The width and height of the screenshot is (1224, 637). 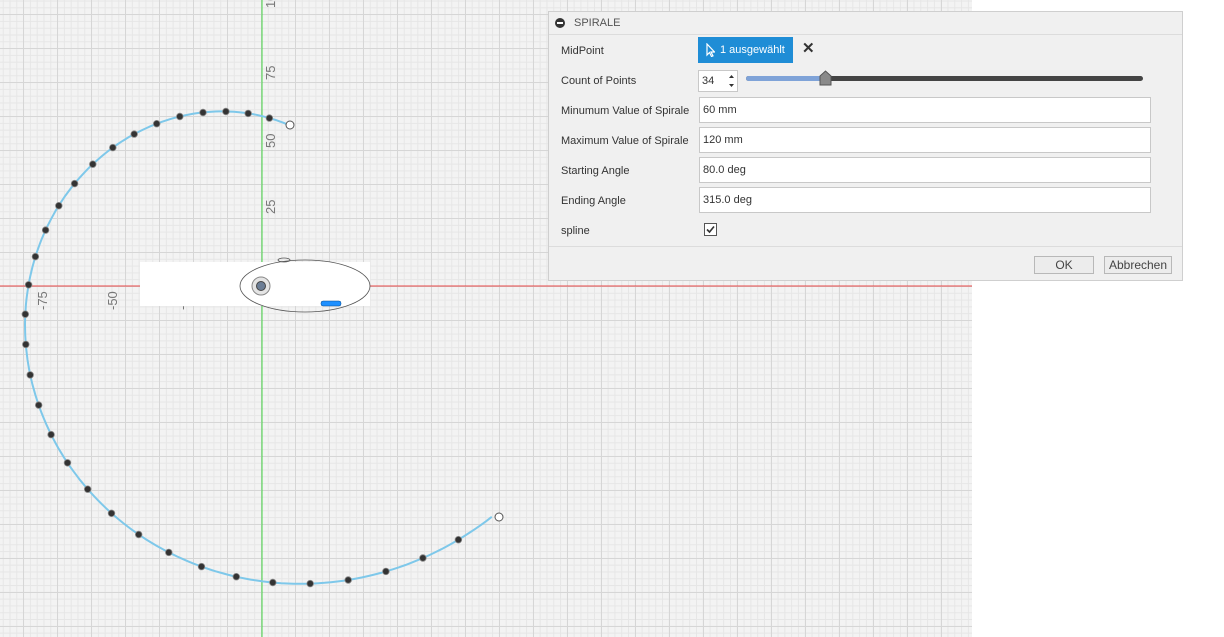 I want to click on max-value-label: Maximum Value of Spirale, so click(x=625, y=141).